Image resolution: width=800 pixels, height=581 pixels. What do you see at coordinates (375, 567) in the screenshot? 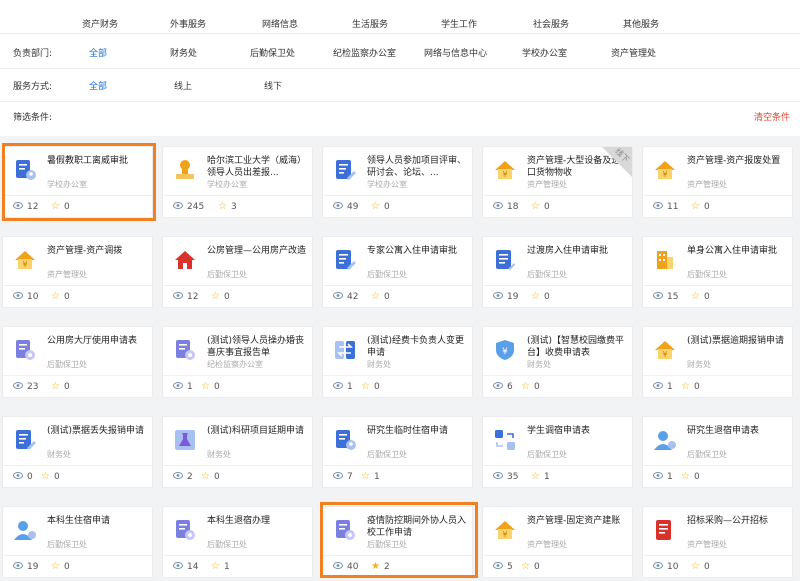
I see `star-icon: ★` at bounding box center [375, 567].